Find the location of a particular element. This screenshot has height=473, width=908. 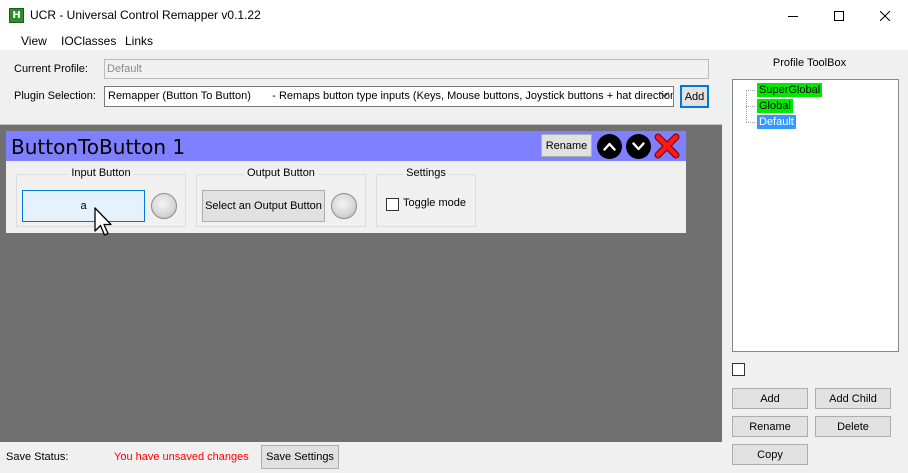

toggle-mode-checkbox is located at coordinates (392, 204).